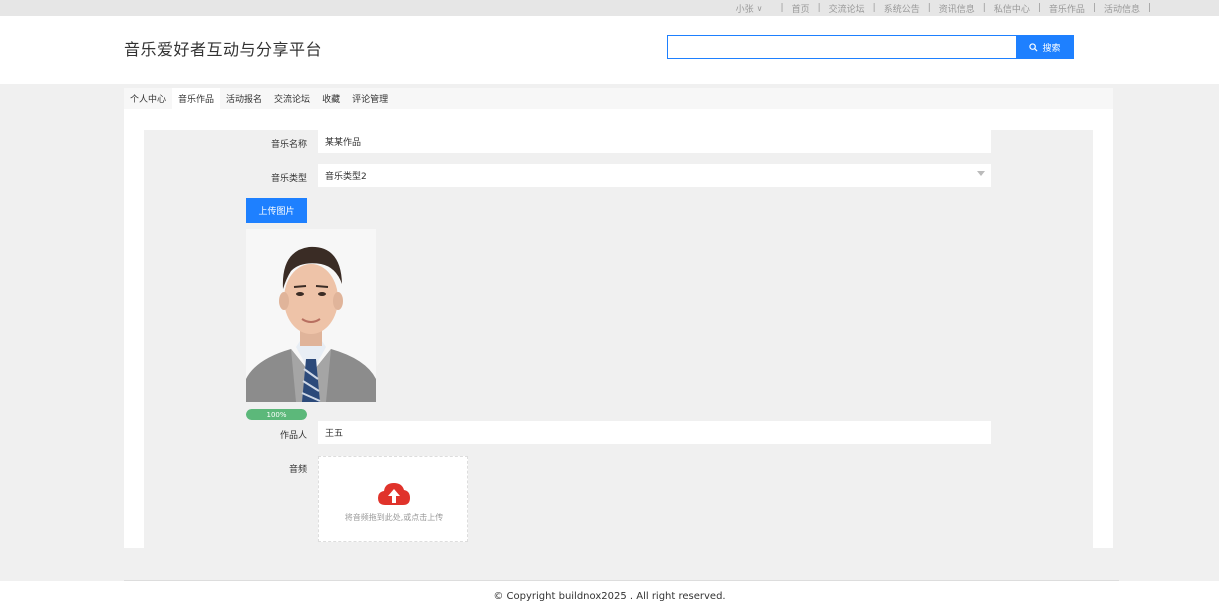  What do you see at coordinates (334, 434) in the screenshot?
I see `author-value: 王五` at bounding box center [334, 434].